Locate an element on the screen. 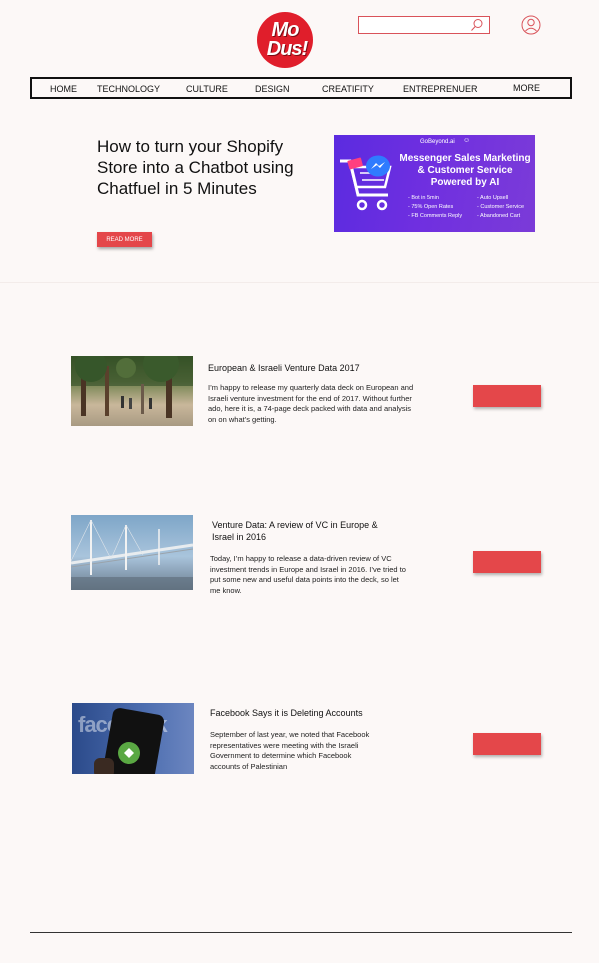 Image resolution: width=599 pixels, height=963 pixels. ad-feature: - Auto Upsell is located at coordinates (493, 198).